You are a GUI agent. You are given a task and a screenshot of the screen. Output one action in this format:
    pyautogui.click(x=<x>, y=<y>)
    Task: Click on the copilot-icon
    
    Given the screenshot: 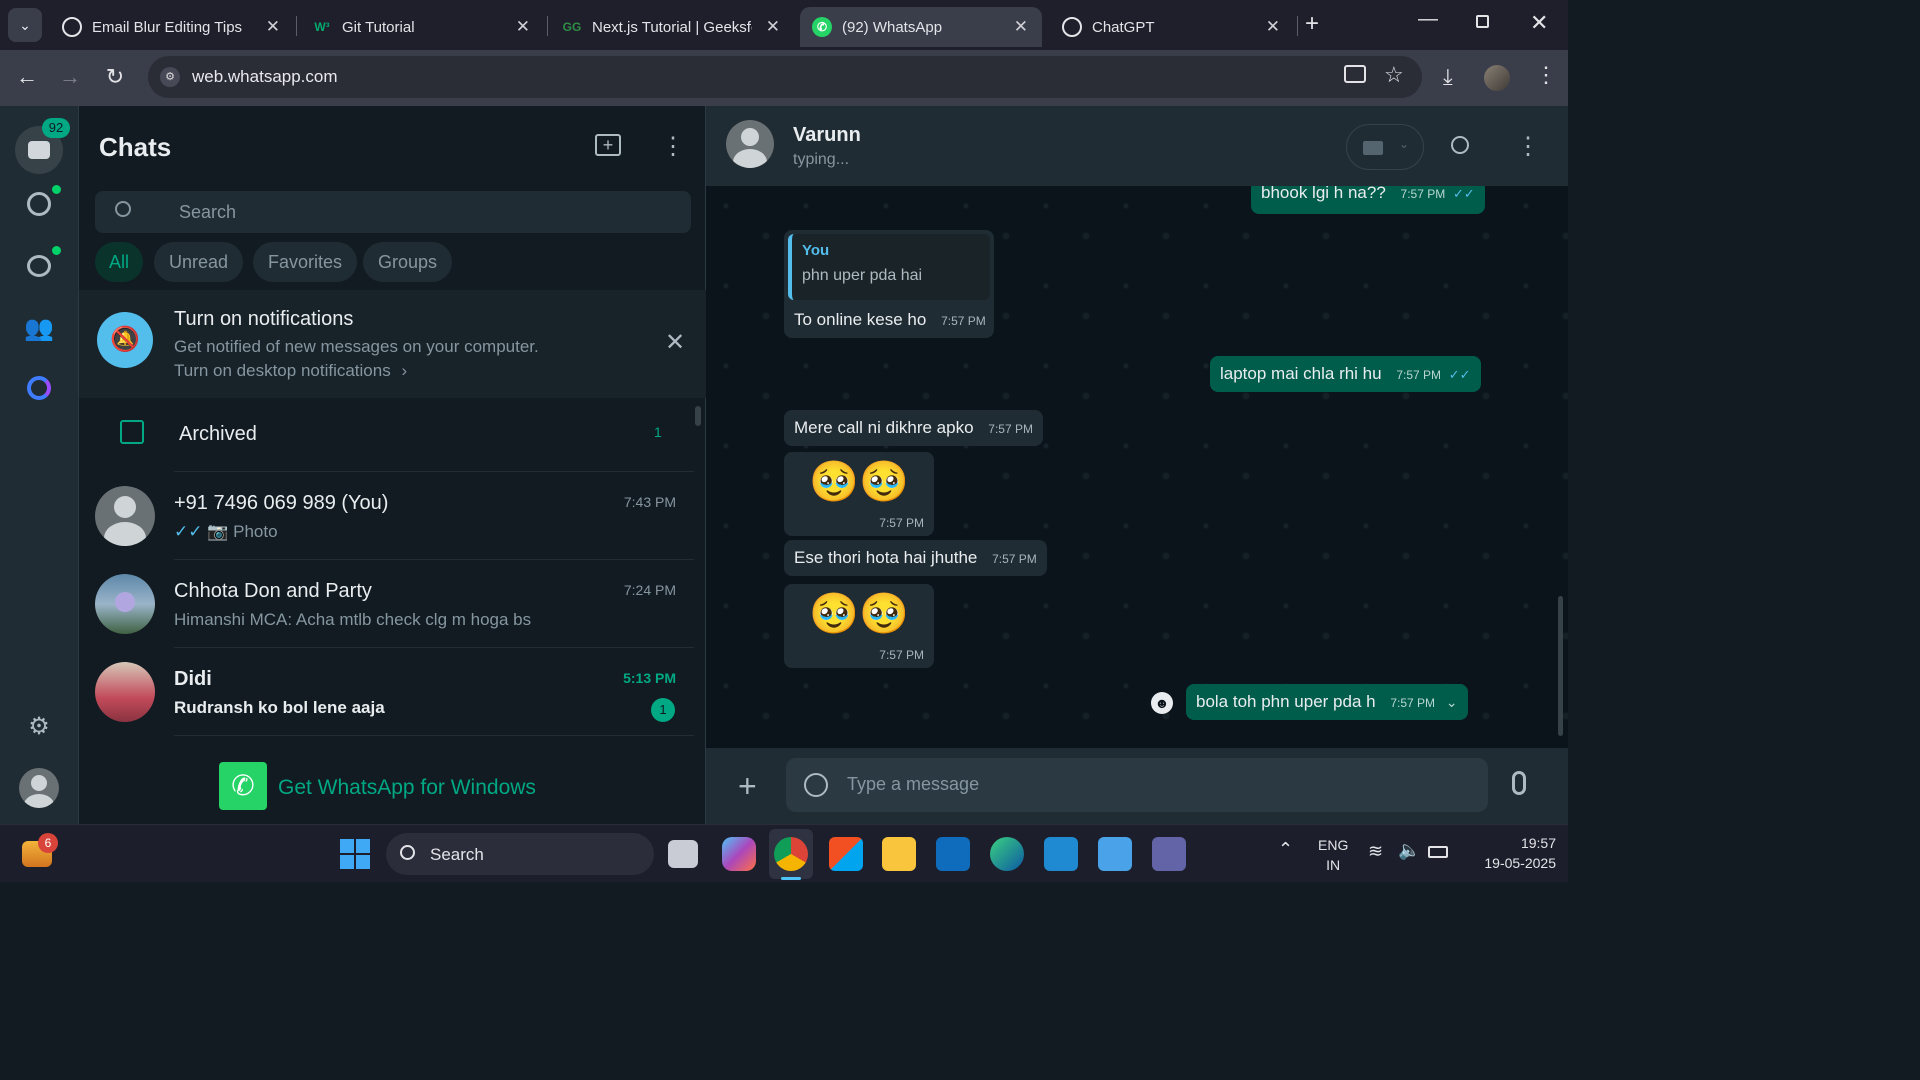 What is the action you would take?
    pyautogui.click(x=739, y=854)
    